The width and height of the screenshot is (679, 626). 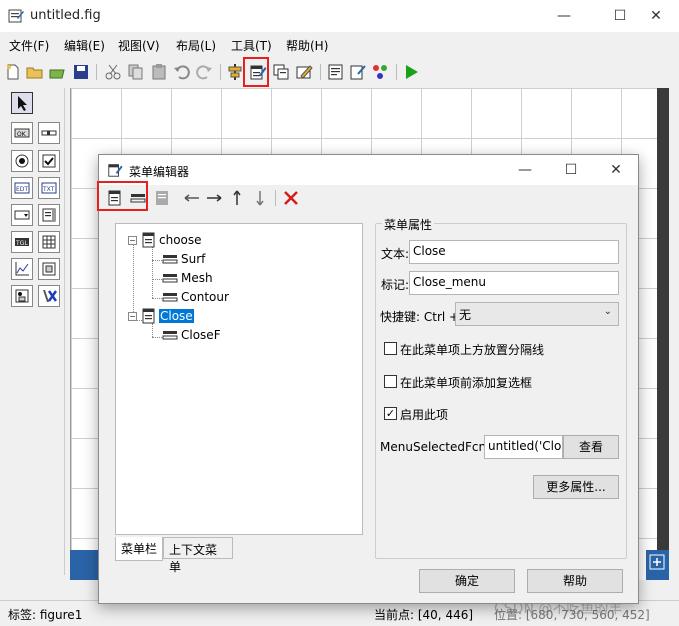 What do you see at coordinates (65, 15) in the screenshot?
I see `window-title: untitled.fig` at bounding box center [65, 15].